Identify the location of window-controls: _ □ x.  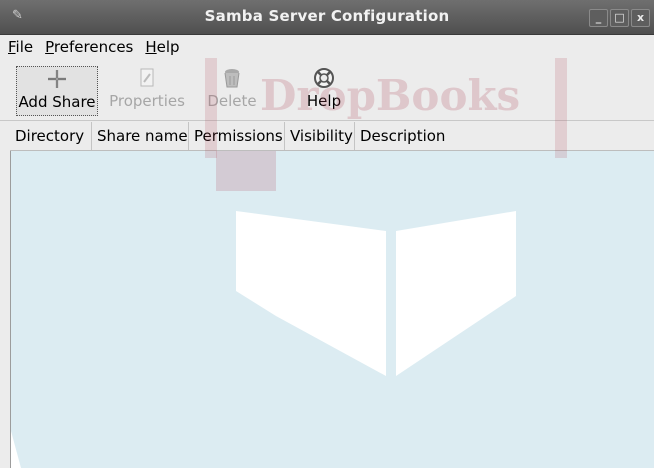
(619, 18).